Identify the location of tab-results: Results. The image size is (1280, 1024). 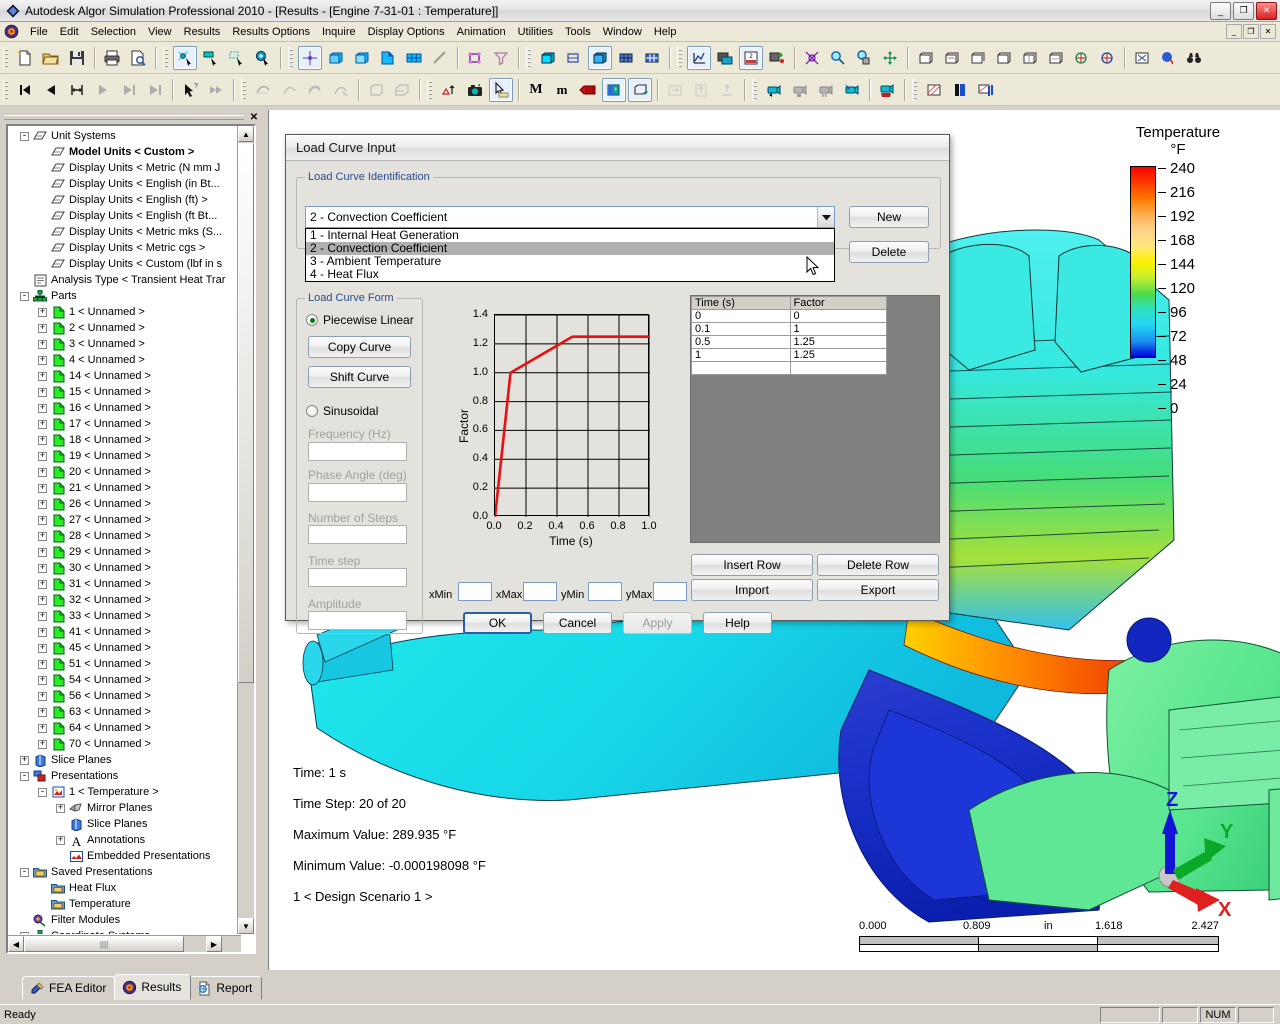
(153, 987).